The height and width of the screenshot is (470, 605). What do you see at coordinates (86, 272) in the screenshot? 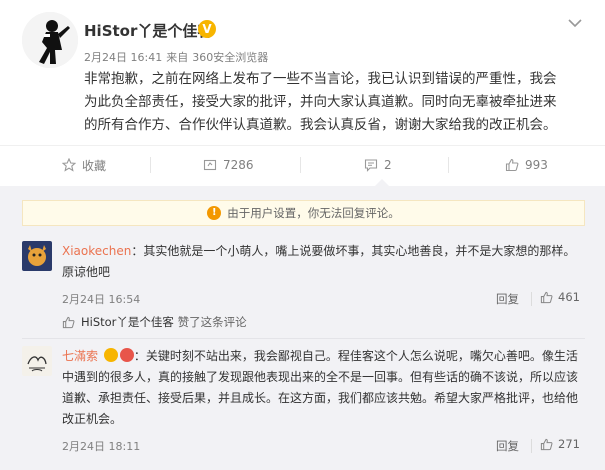
I see `comment-line: 原谅他吧` at bounding box center [86, 272].